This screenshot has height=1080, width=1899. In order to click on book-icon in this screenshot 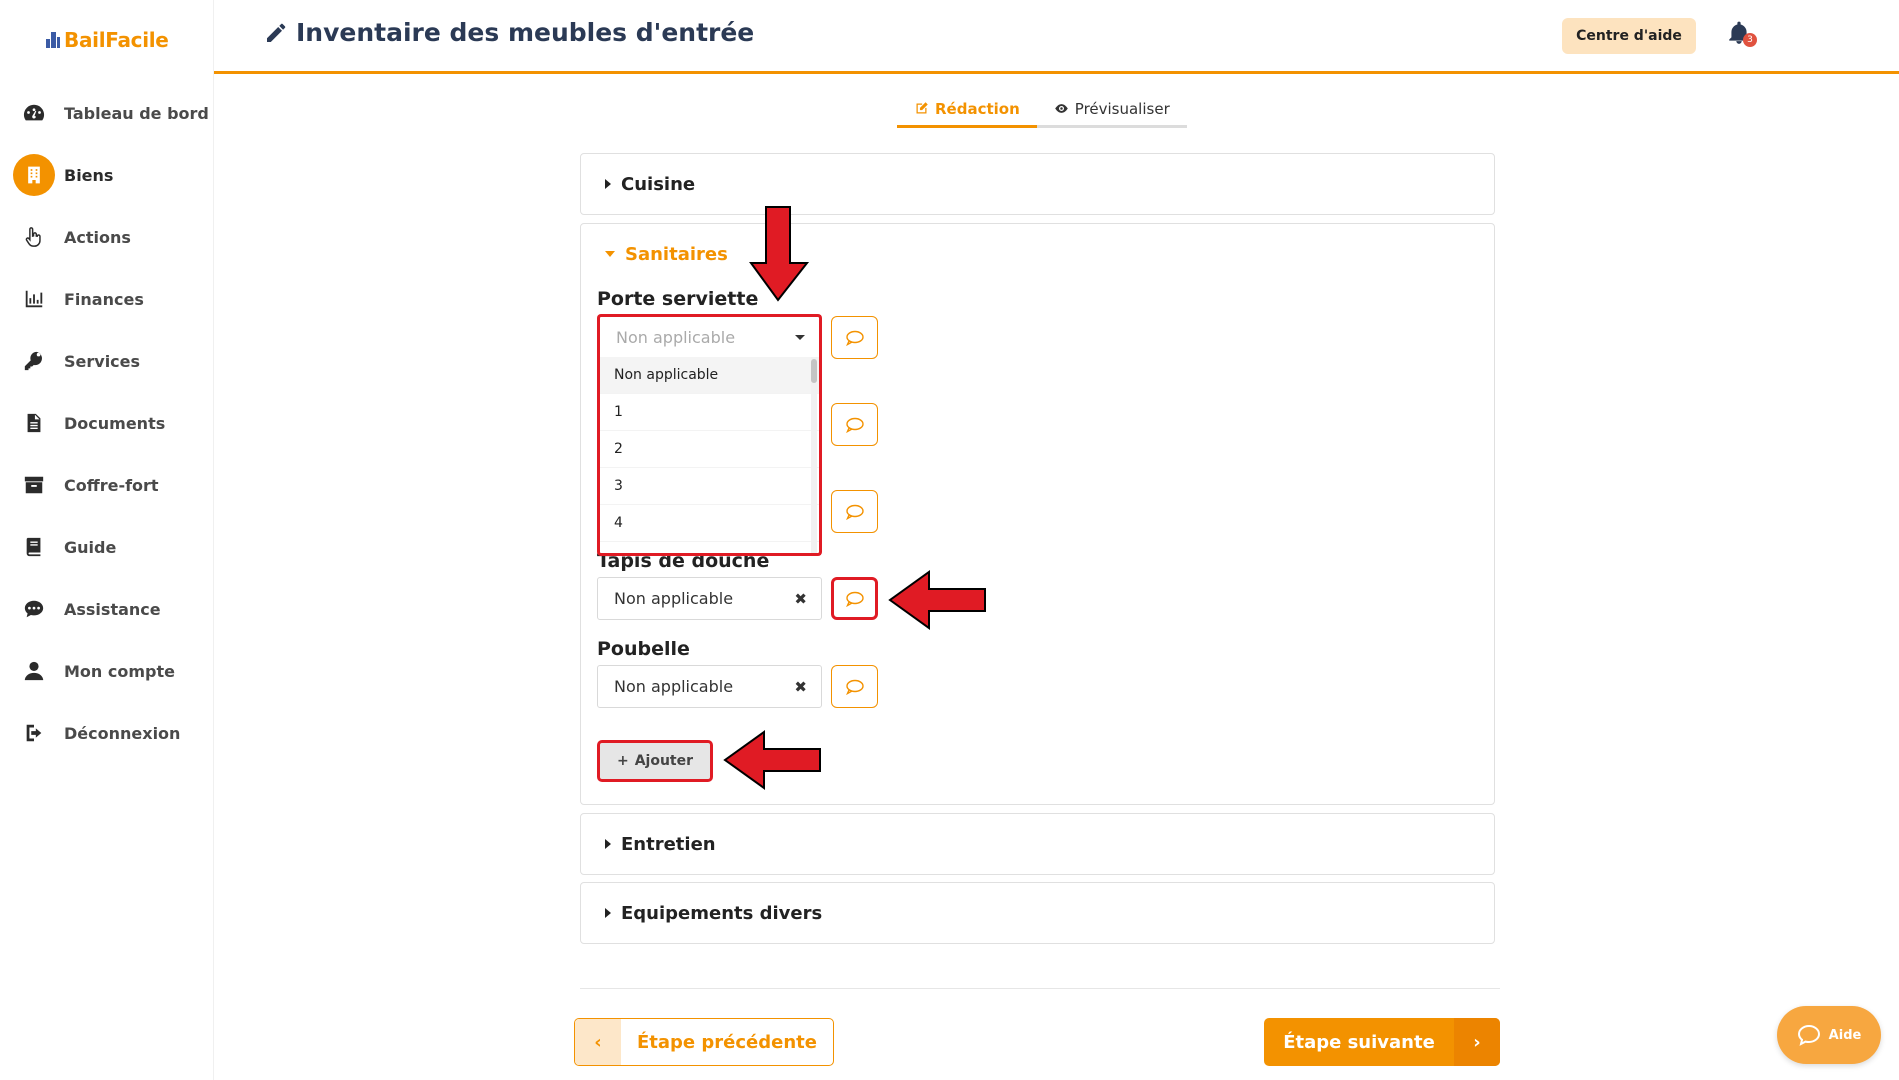, I will do `click(34, 547)`.